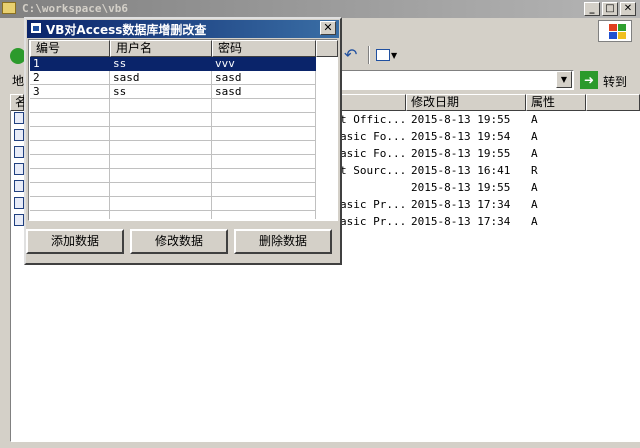 The width and height of the screenshot is (640, 448). I want to click on cell-id: 1, so click(36, 63).